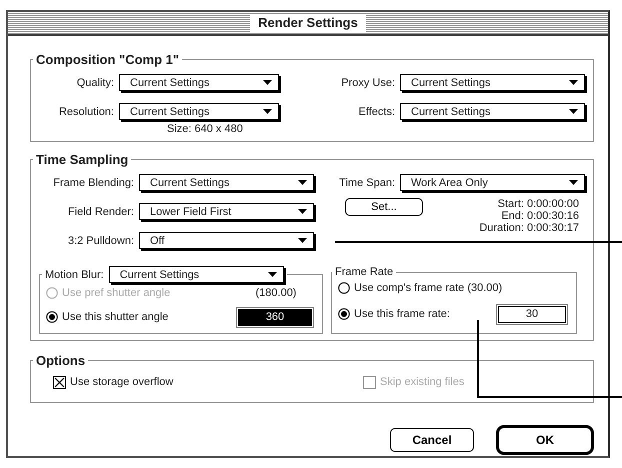  Describe the element at coordinates (366, 182) in the screenshot. I see `field-label: Time Span:` at that location.